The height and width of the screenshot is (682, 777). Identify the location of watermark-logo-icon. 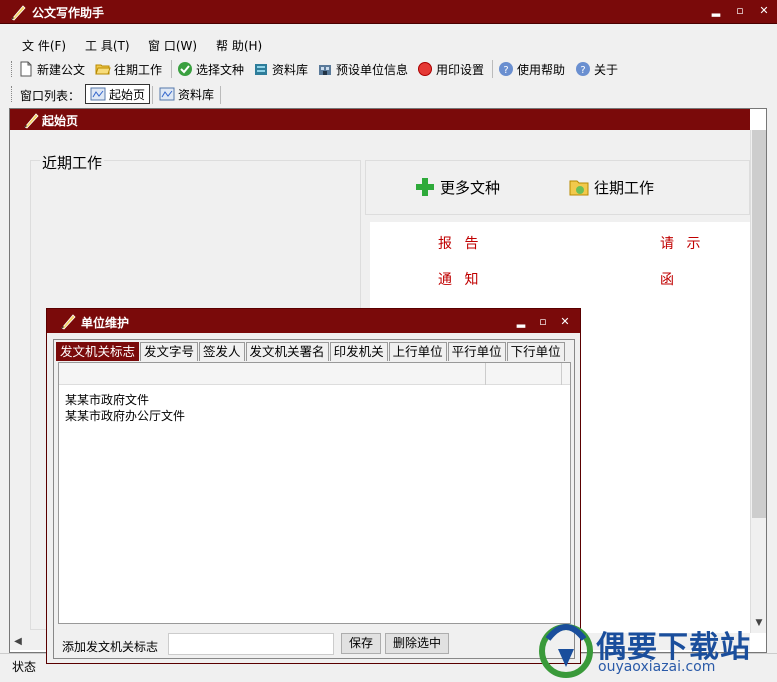
(566, 651).